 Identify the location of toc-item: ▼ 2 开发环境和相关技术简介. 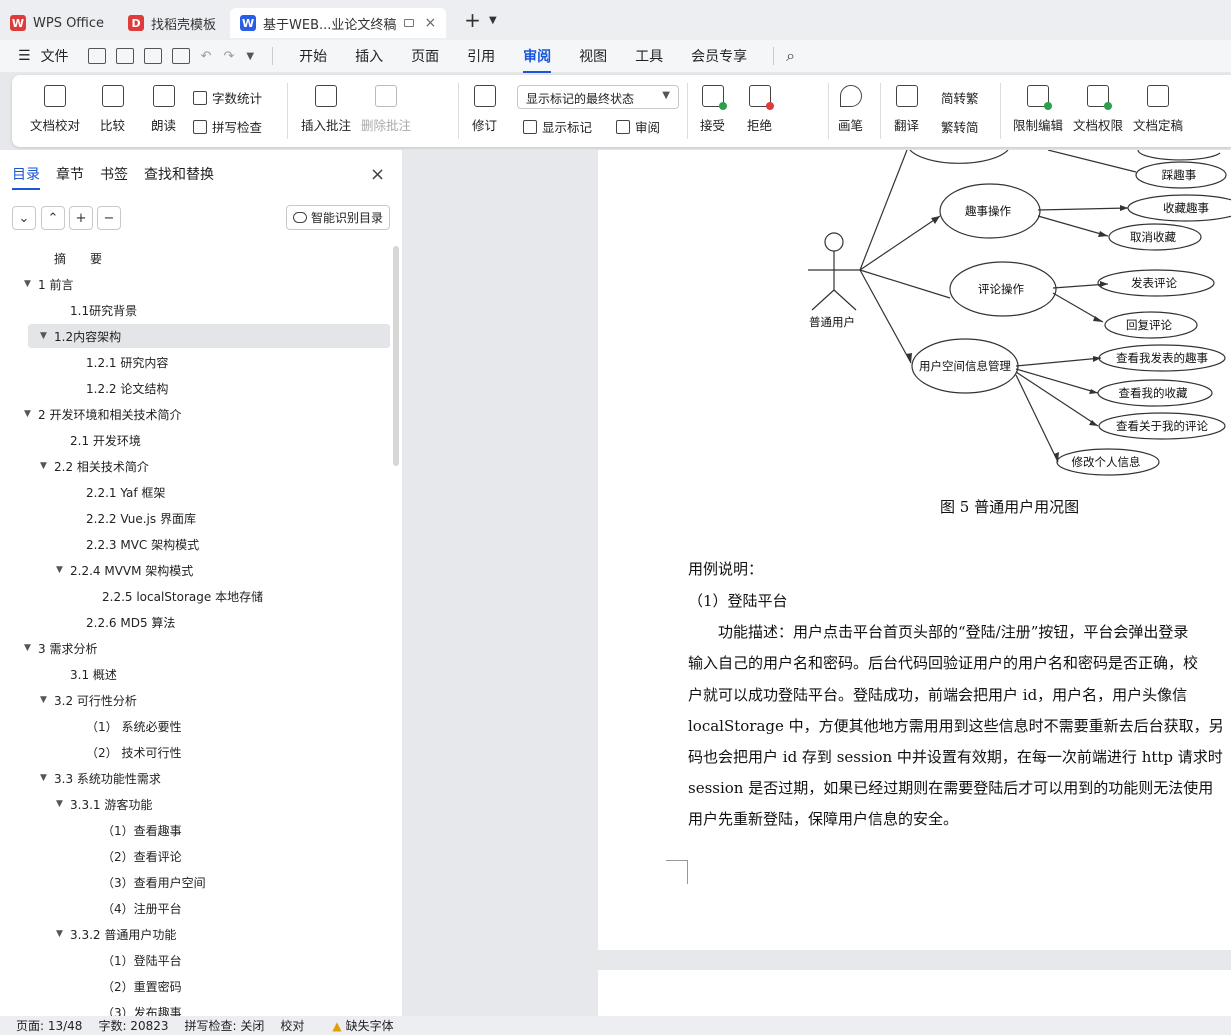
(195, 414).